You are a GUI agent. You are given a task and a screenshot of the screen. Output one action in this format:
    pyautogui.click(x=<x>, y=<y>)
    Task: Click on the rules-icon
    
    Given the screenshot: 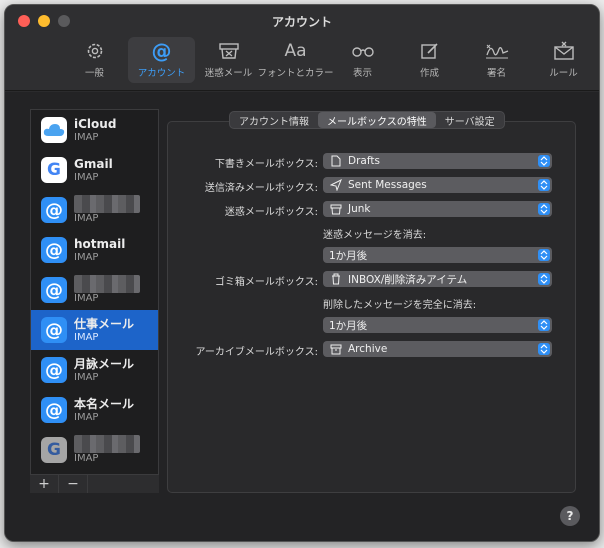 What is the action you would take?
    pyautogui.click(x=564, y=51)
    